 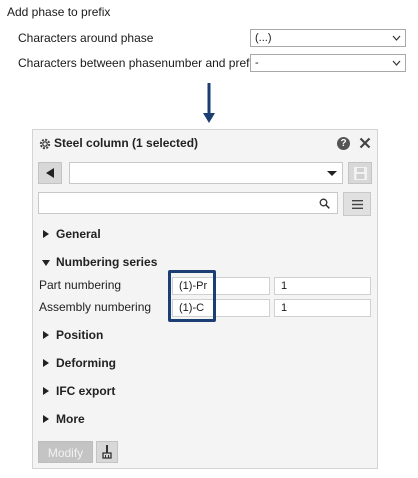 What do you see at coordinates (263, 38) in the screenshot?
I see `characters-around-phase-value: (...)` at bounding box center [263, 38].